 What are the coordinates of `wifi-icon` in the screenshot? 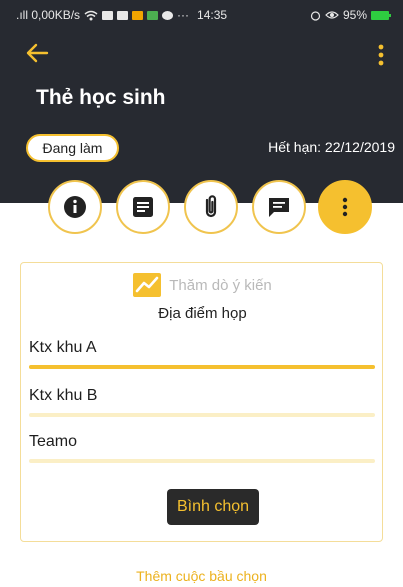 It's located at (91, 15).